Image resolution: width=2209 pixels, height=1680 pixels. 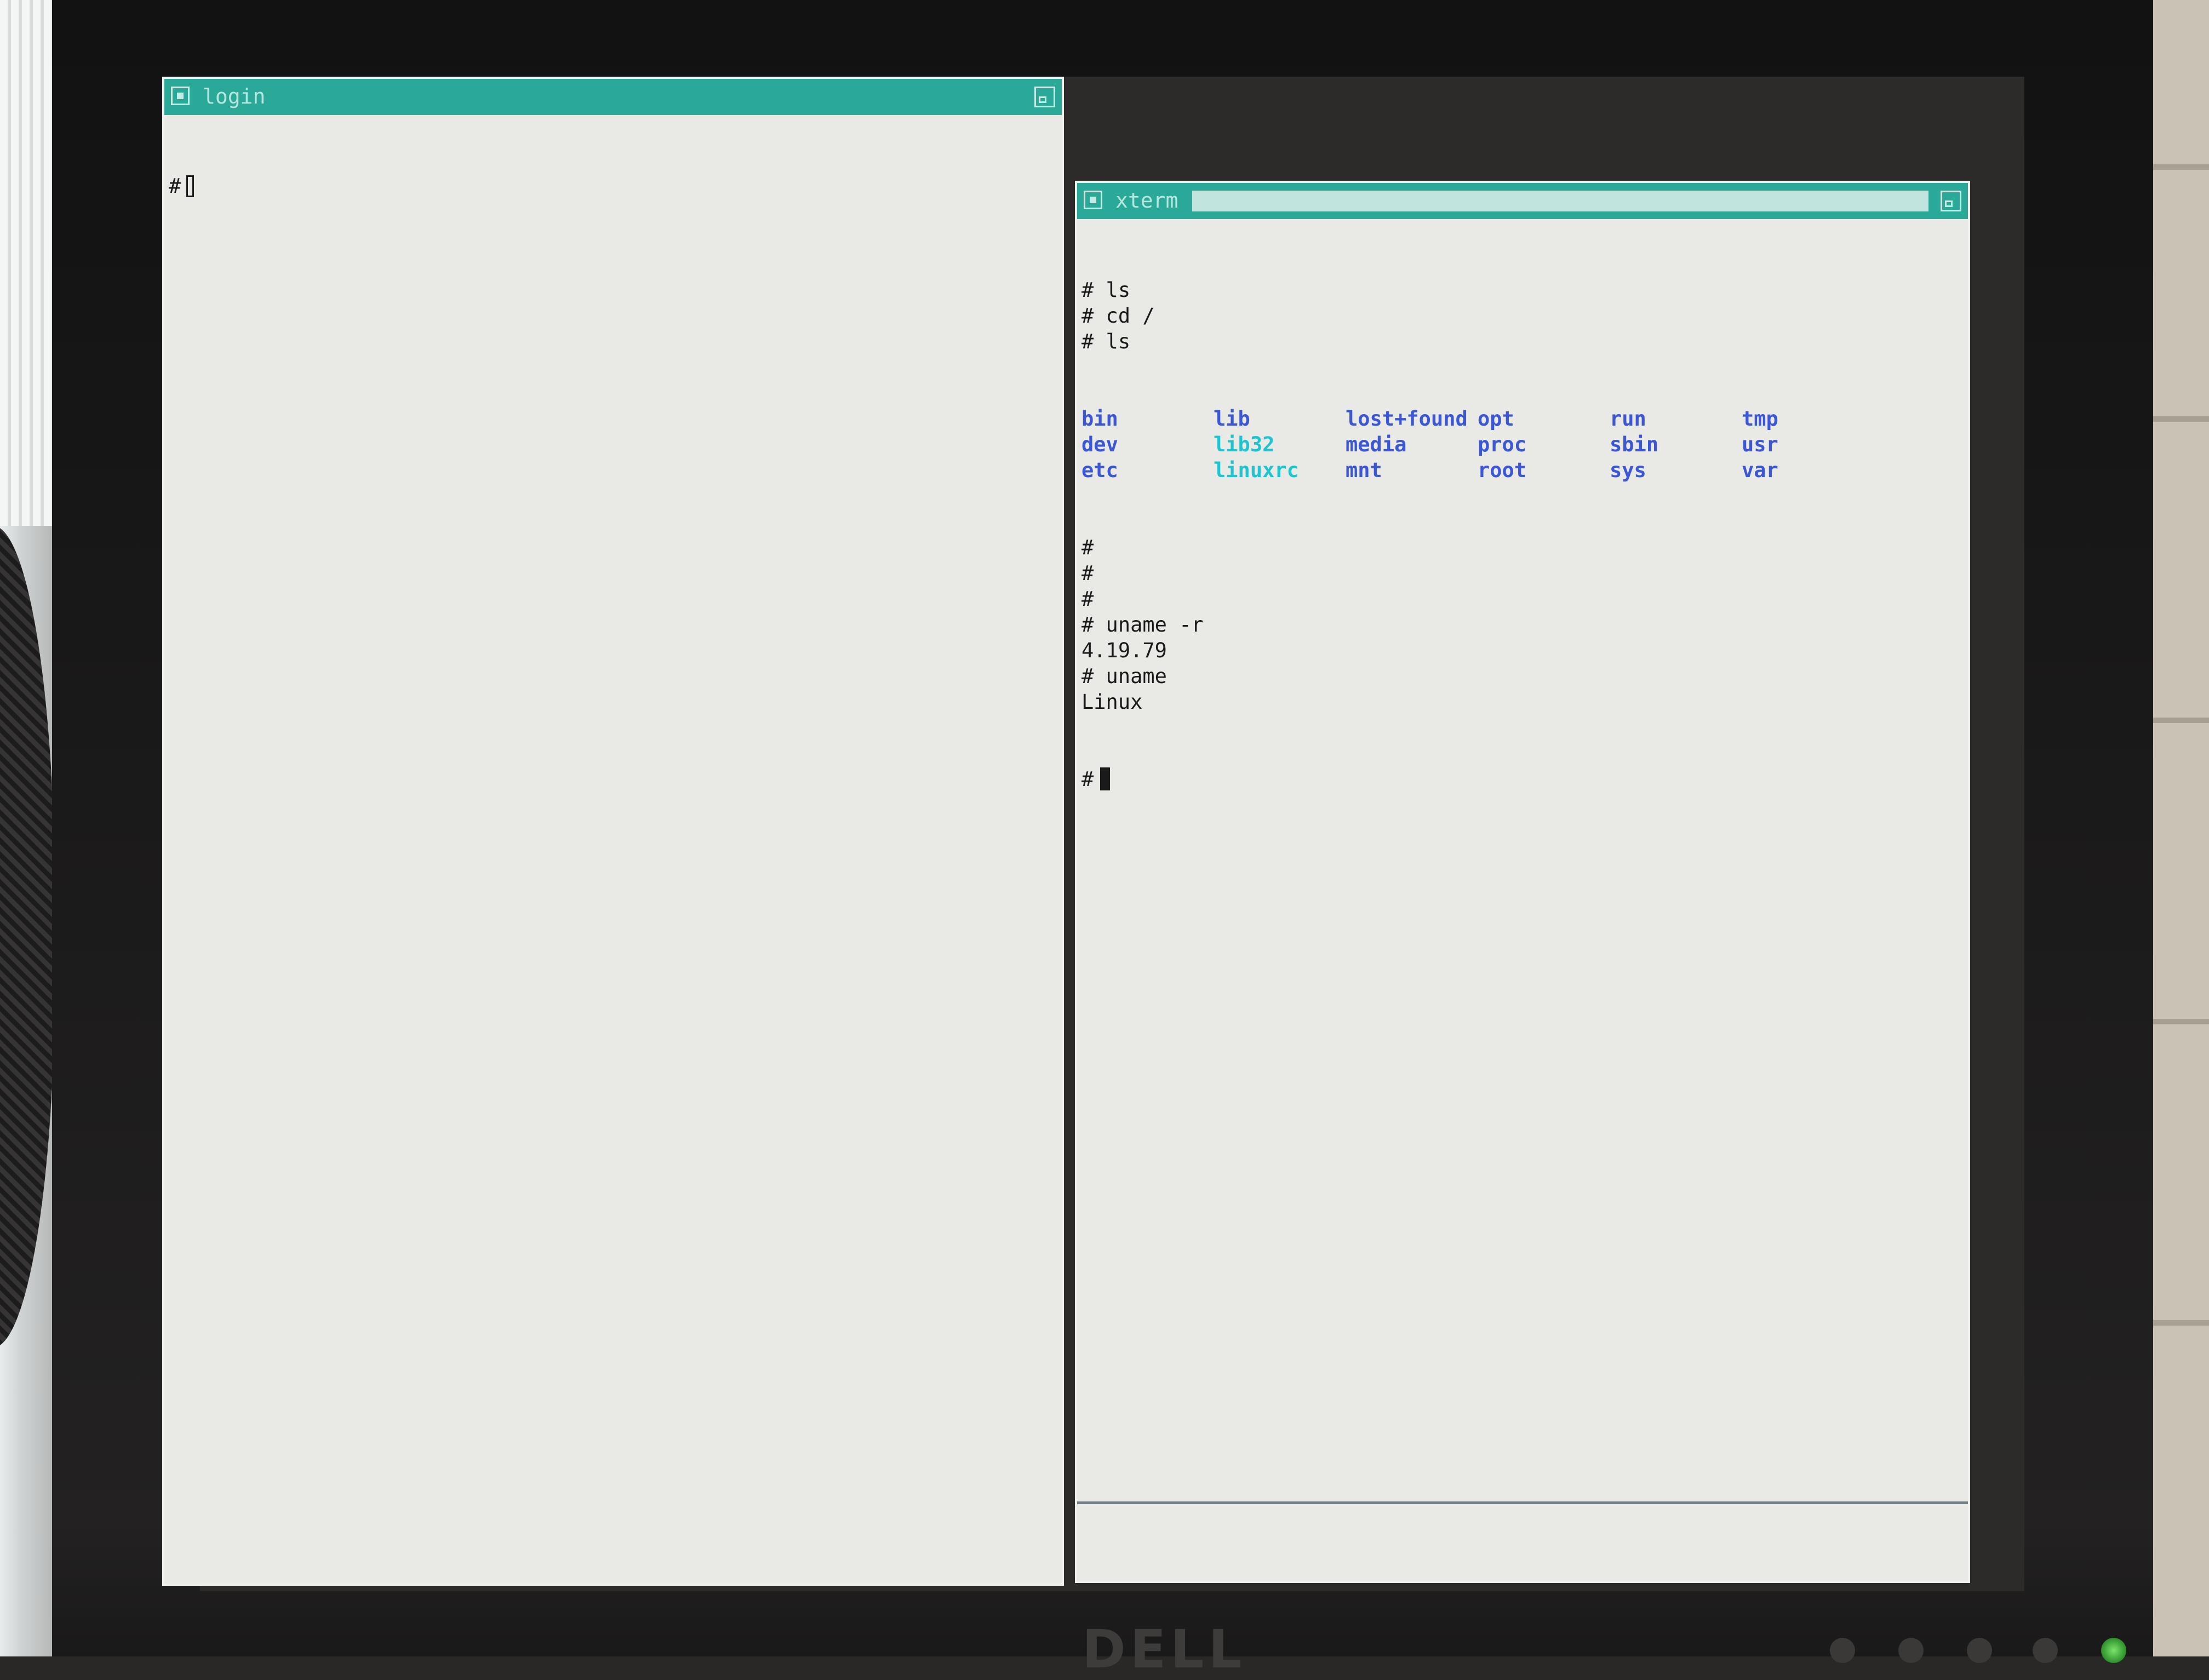 What do you see at coordinates (2113, 1650) in the screenshot?
I see `power-button` at bounding box center [2113, 1650].